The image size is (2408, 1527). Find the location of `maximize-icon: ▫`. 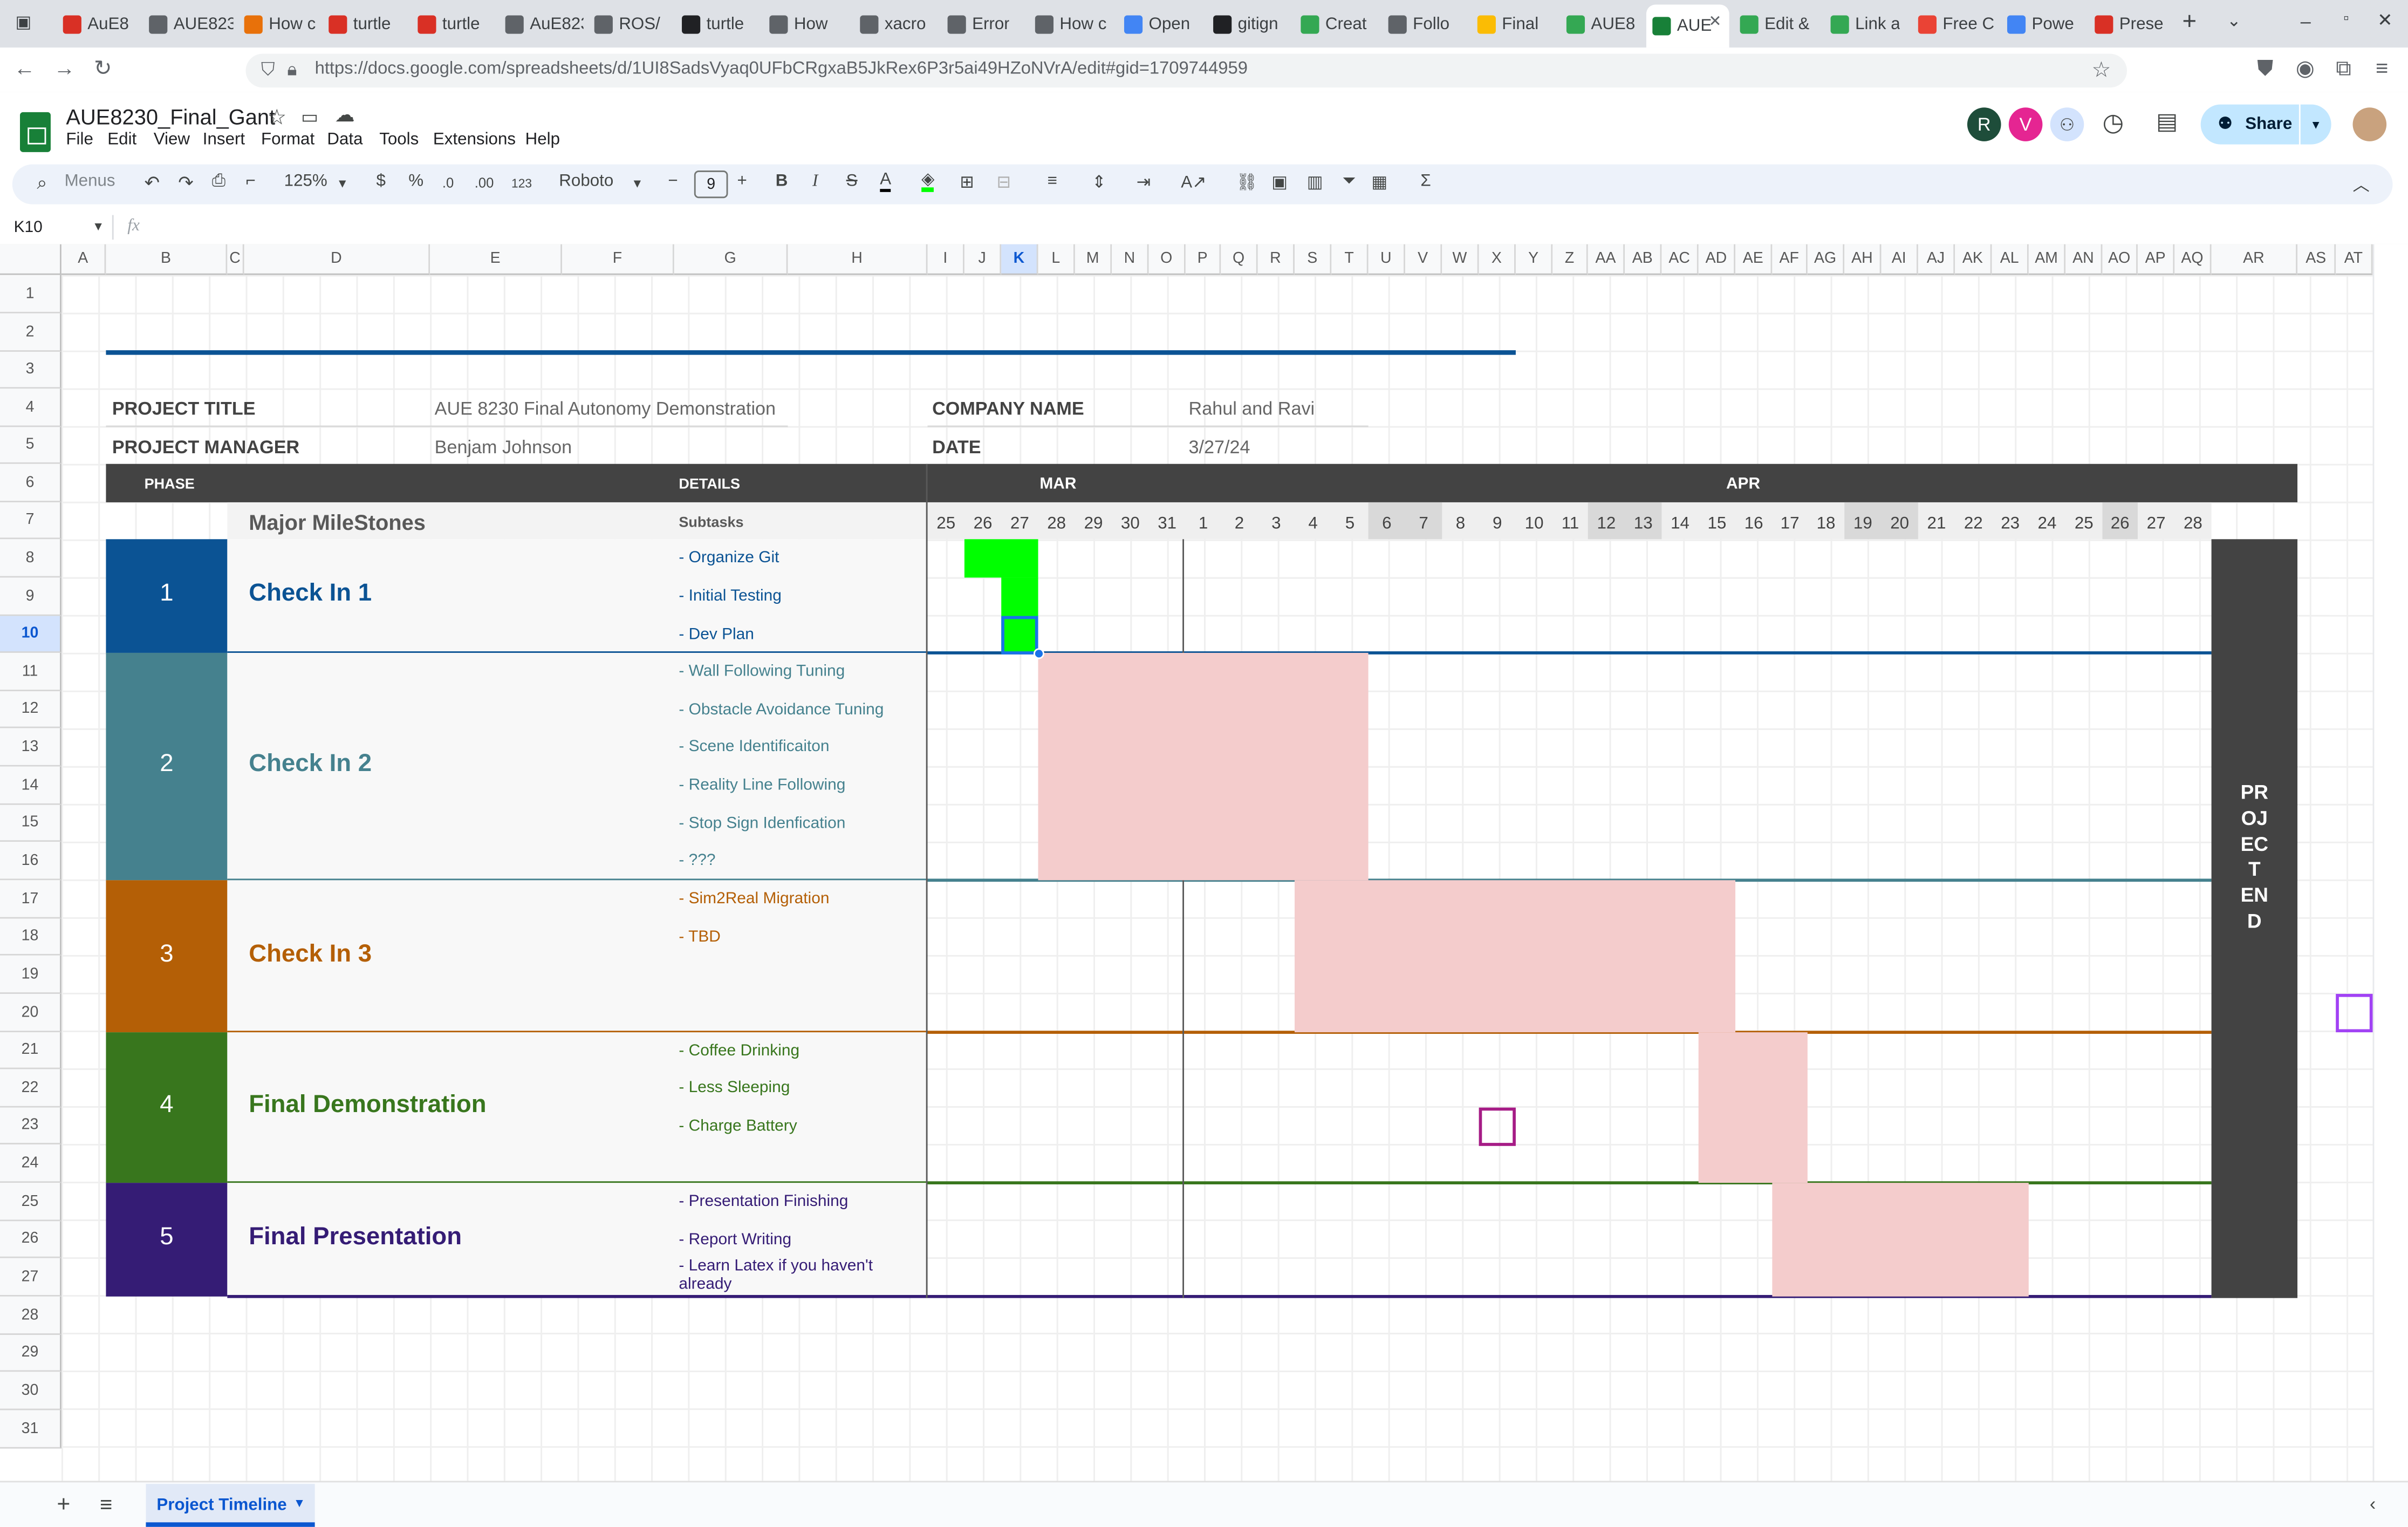

maximize-icon: ▫ is located at coordinates (2346, 20).